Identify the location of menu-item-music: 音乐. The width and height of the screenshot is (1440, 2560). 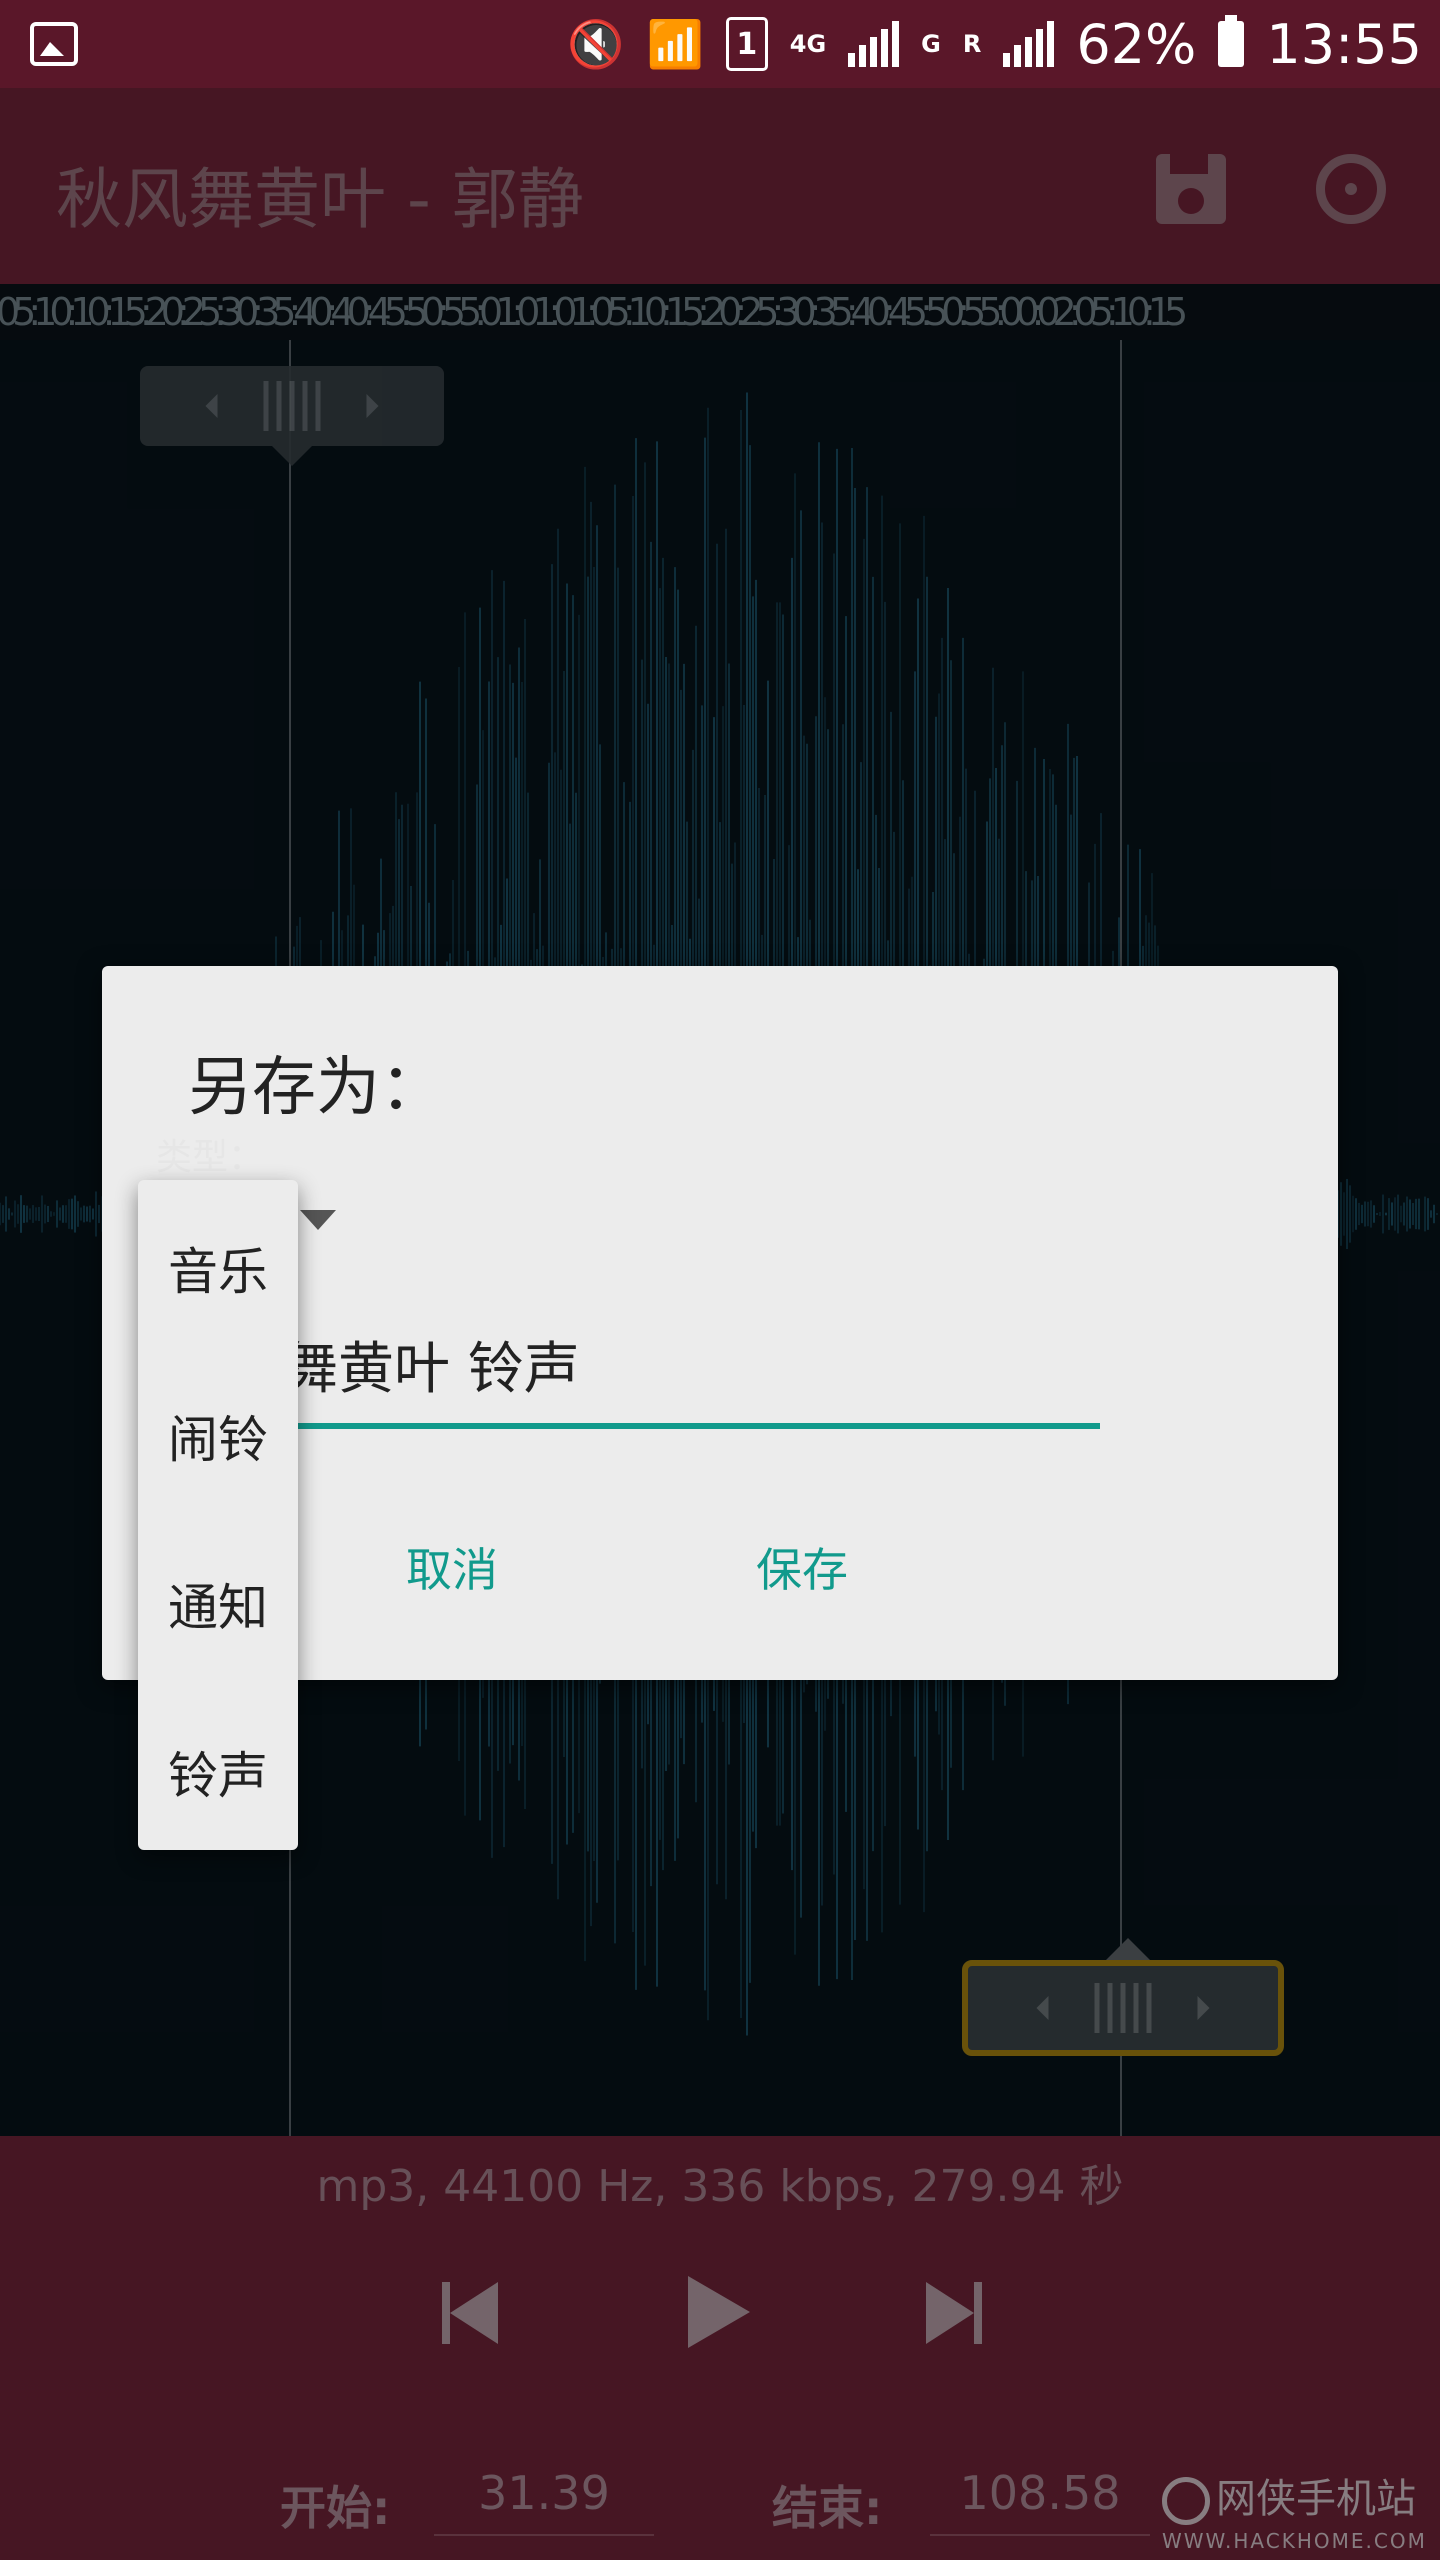
(218, 1268).